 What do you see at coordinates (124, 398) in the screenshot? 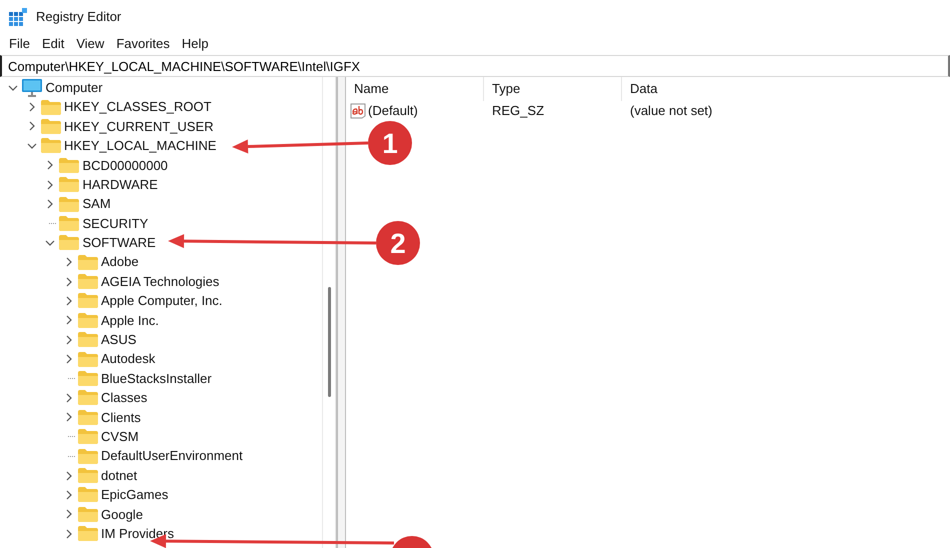
I see `tree-item: Classes` at bounding box center [124, 398].